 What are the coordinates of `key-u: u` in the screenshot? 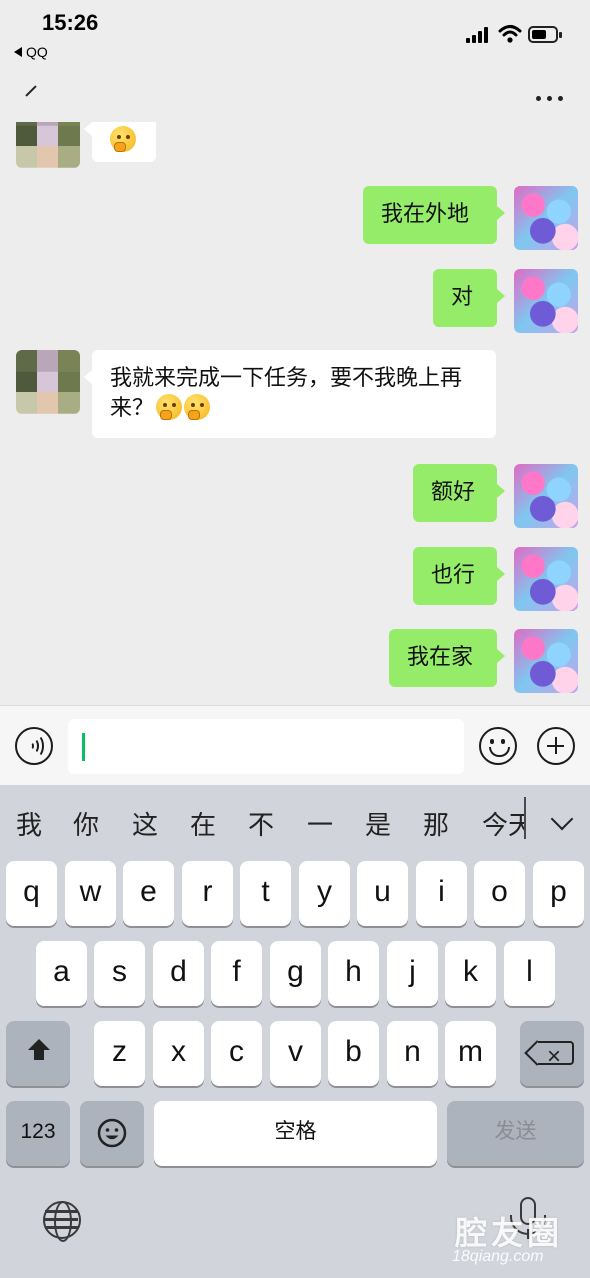 It's located at (382, 893).